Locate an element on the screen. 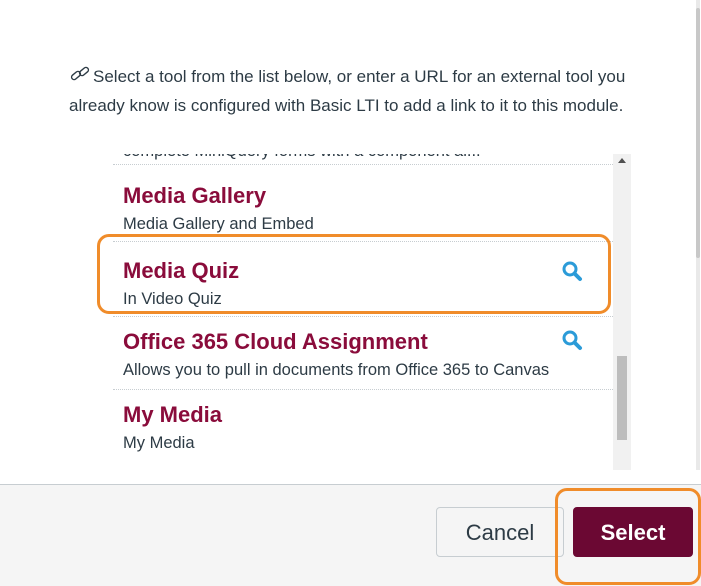  modal-scrollbar is located at coordinates (698, 235).